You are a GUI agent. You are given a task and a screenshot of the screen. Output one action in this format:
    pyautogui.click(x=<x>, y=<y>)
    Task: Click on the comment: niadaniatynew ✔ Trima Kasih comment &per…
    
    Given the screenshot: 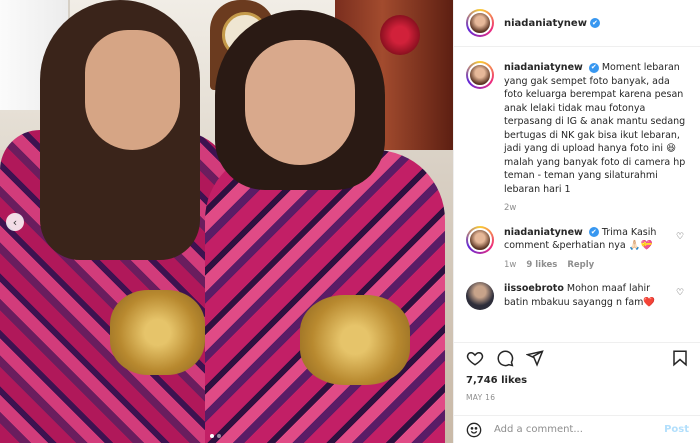 What is the action you would take?
    pyautogui.click(x=590, y=249)
    